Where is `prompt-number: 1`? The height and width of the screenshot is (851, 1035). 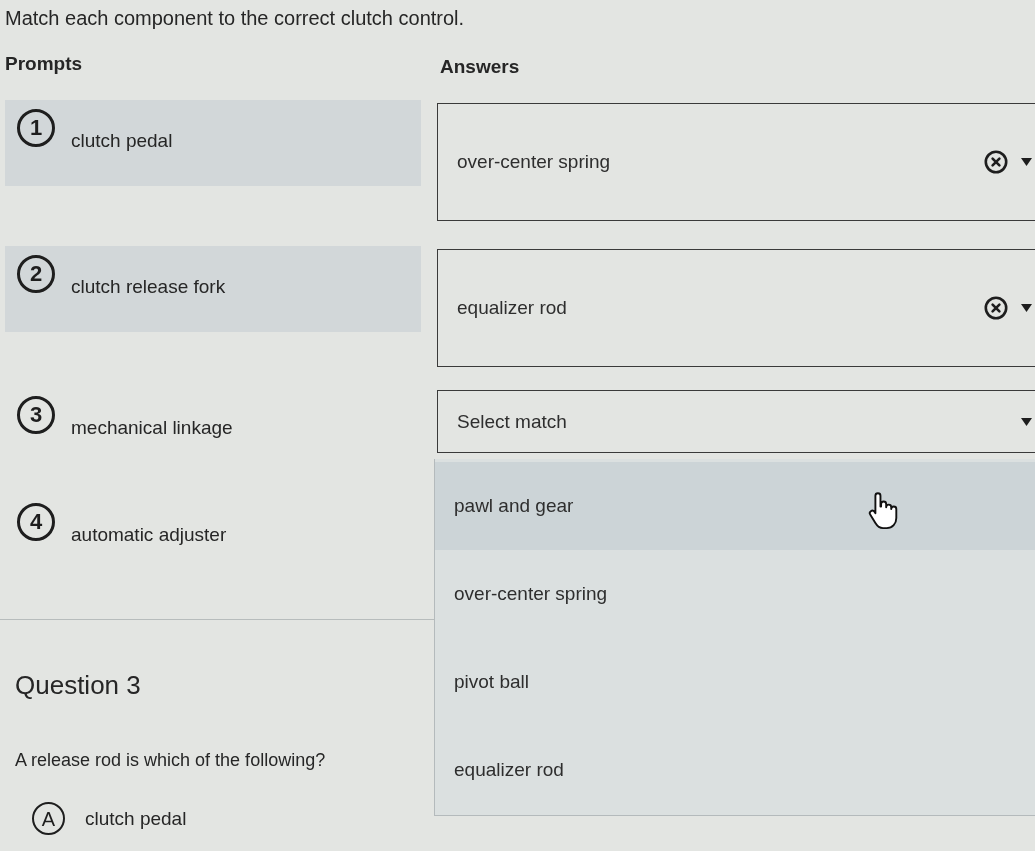
prompt-number: 1 is located at coordinates (36, 128).